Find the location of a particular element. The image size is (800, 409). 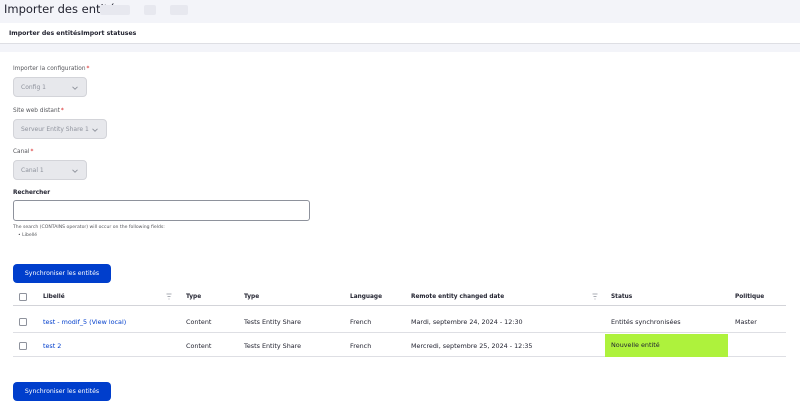

entity-link: test 2 is located at coordinates (52, 346).